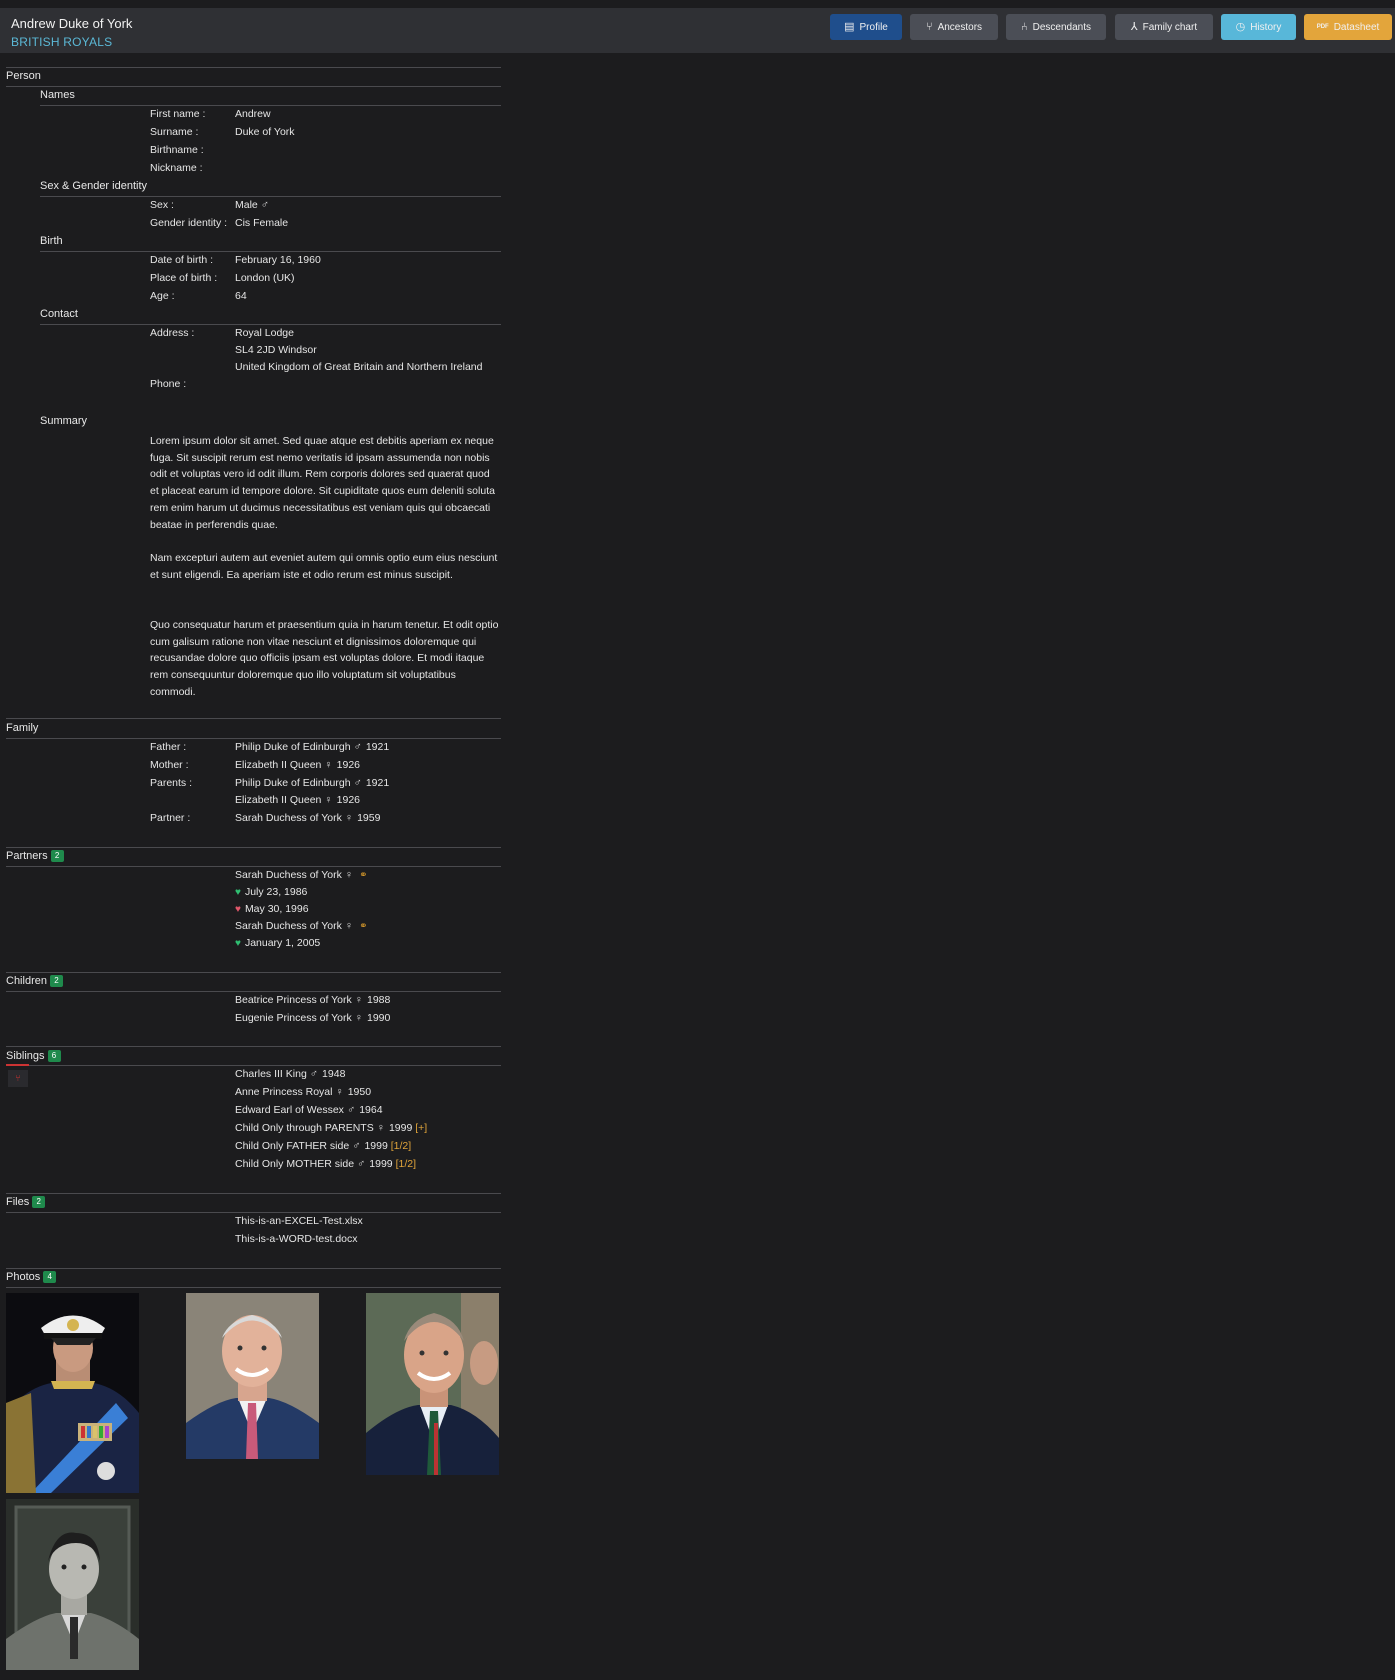  What do you see at coordinates (307, 818) in the screenshot?
I see `partner-link: Sarah Duchess of York ♀ 1959` at bounding box center [307, 818].